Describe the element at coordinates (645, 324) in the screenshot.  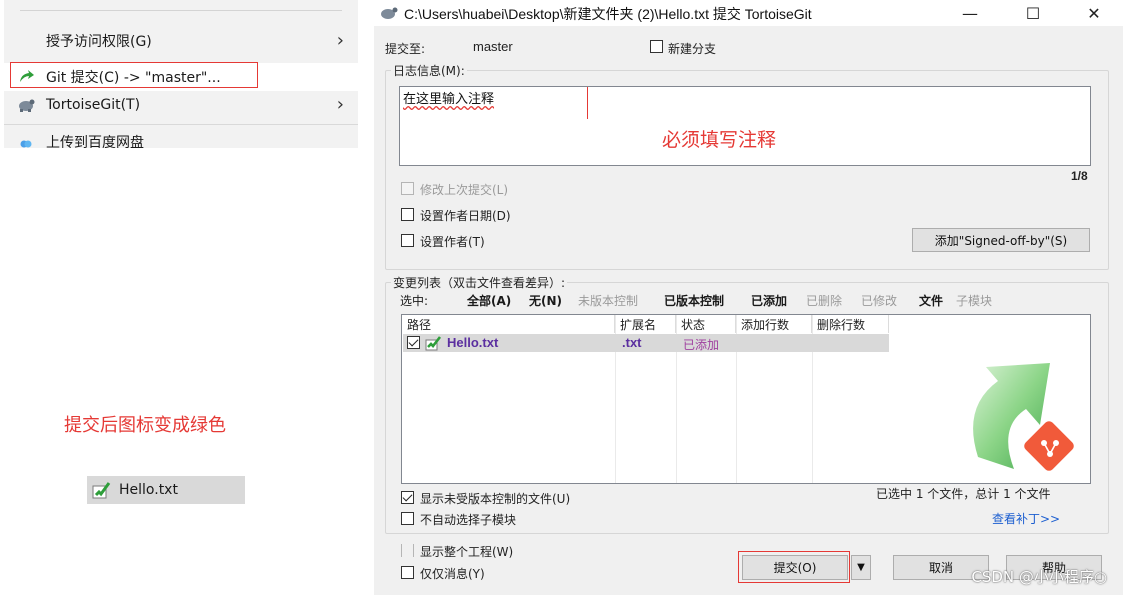
I see `column-header-ext: 扩展名` at that location.